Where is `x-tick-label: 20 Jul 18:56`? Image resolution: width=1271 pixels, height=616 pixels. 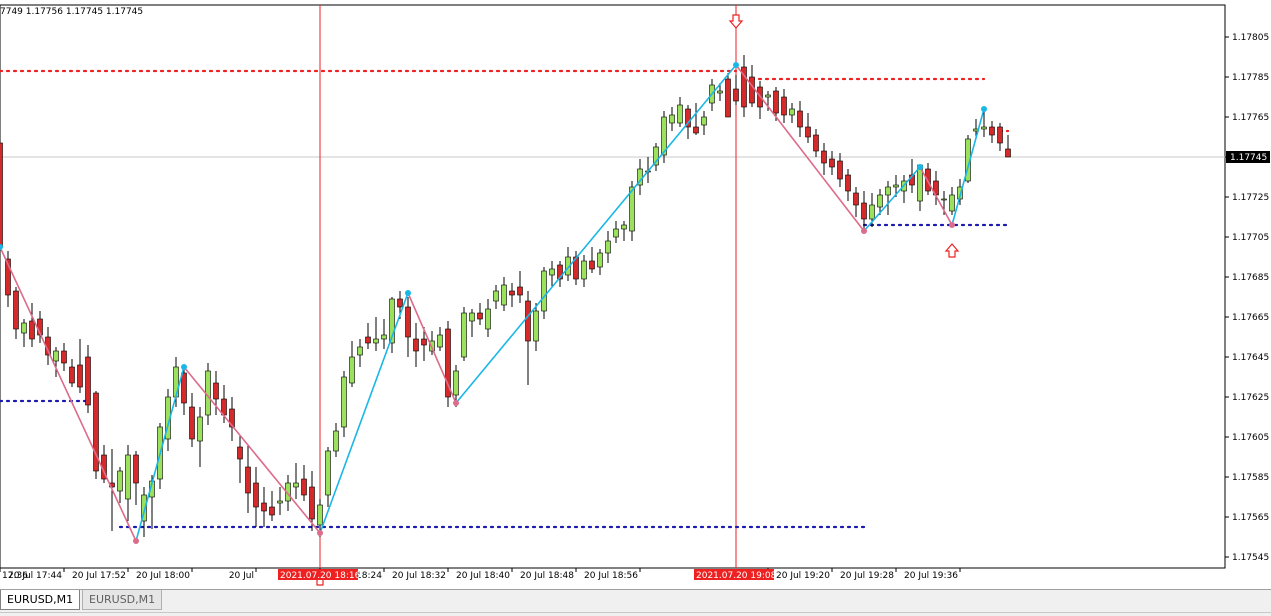
x-tick-label: 20 Jul 18:56 is located at coordinates (611, 576).